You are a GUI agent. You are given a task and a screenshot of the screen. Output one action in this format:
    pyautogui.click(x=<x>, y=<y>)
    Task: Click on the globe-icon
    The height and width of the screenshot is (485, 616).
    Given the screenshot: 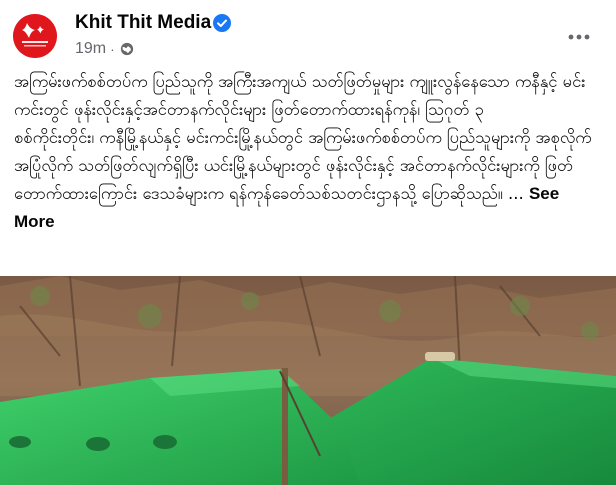 What is the action you would take?
    pyautogui.click(x=127, y=49)
    